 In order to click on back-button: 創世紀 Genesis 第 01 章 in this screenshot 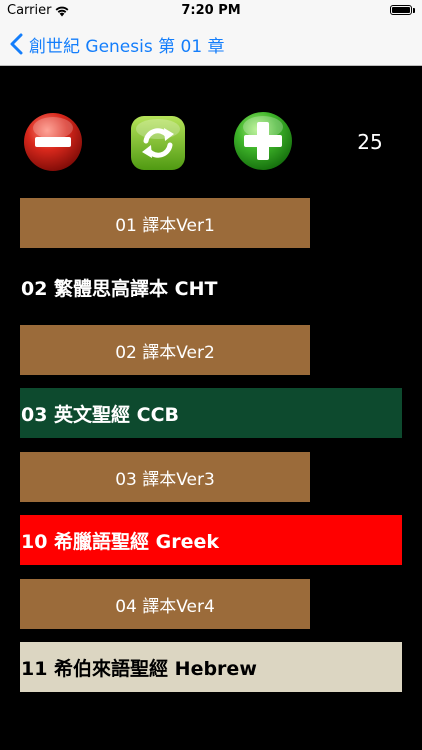, I will do `click(117, 44)`.